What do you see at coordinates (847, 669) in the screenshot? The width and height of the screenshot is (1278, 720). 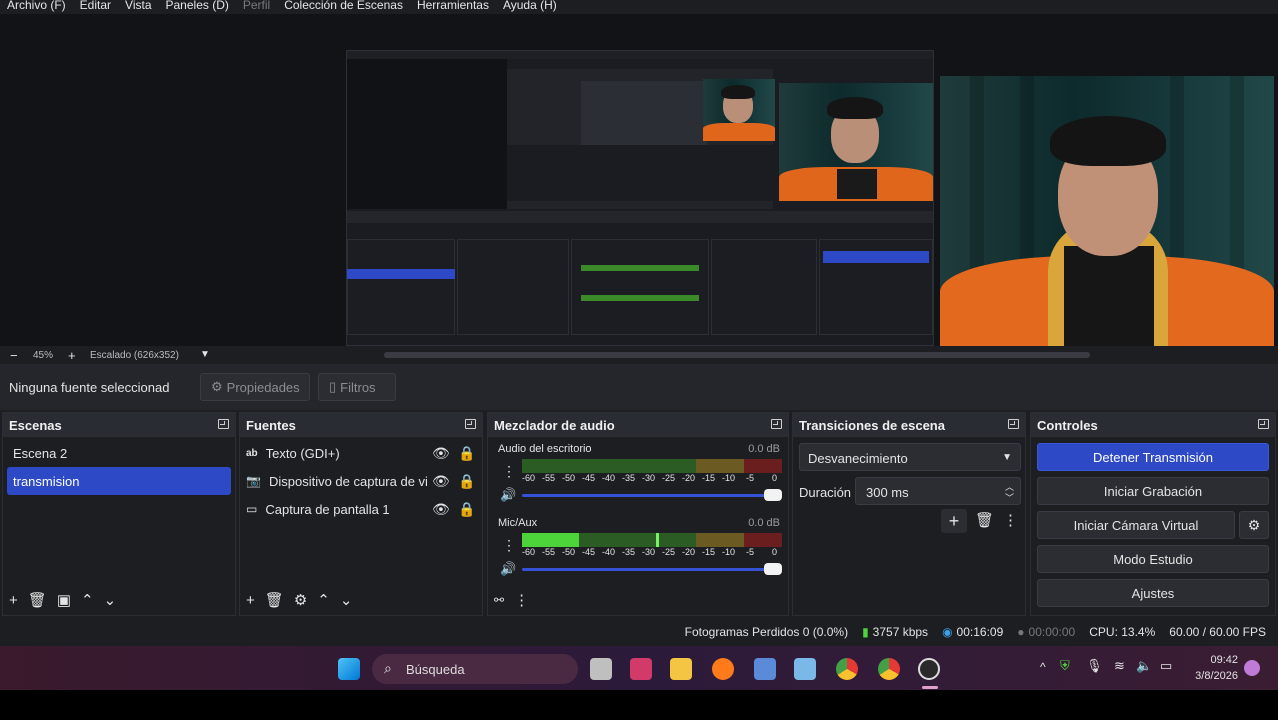 I see `chrome-icon` at bounding box center [847, 669].